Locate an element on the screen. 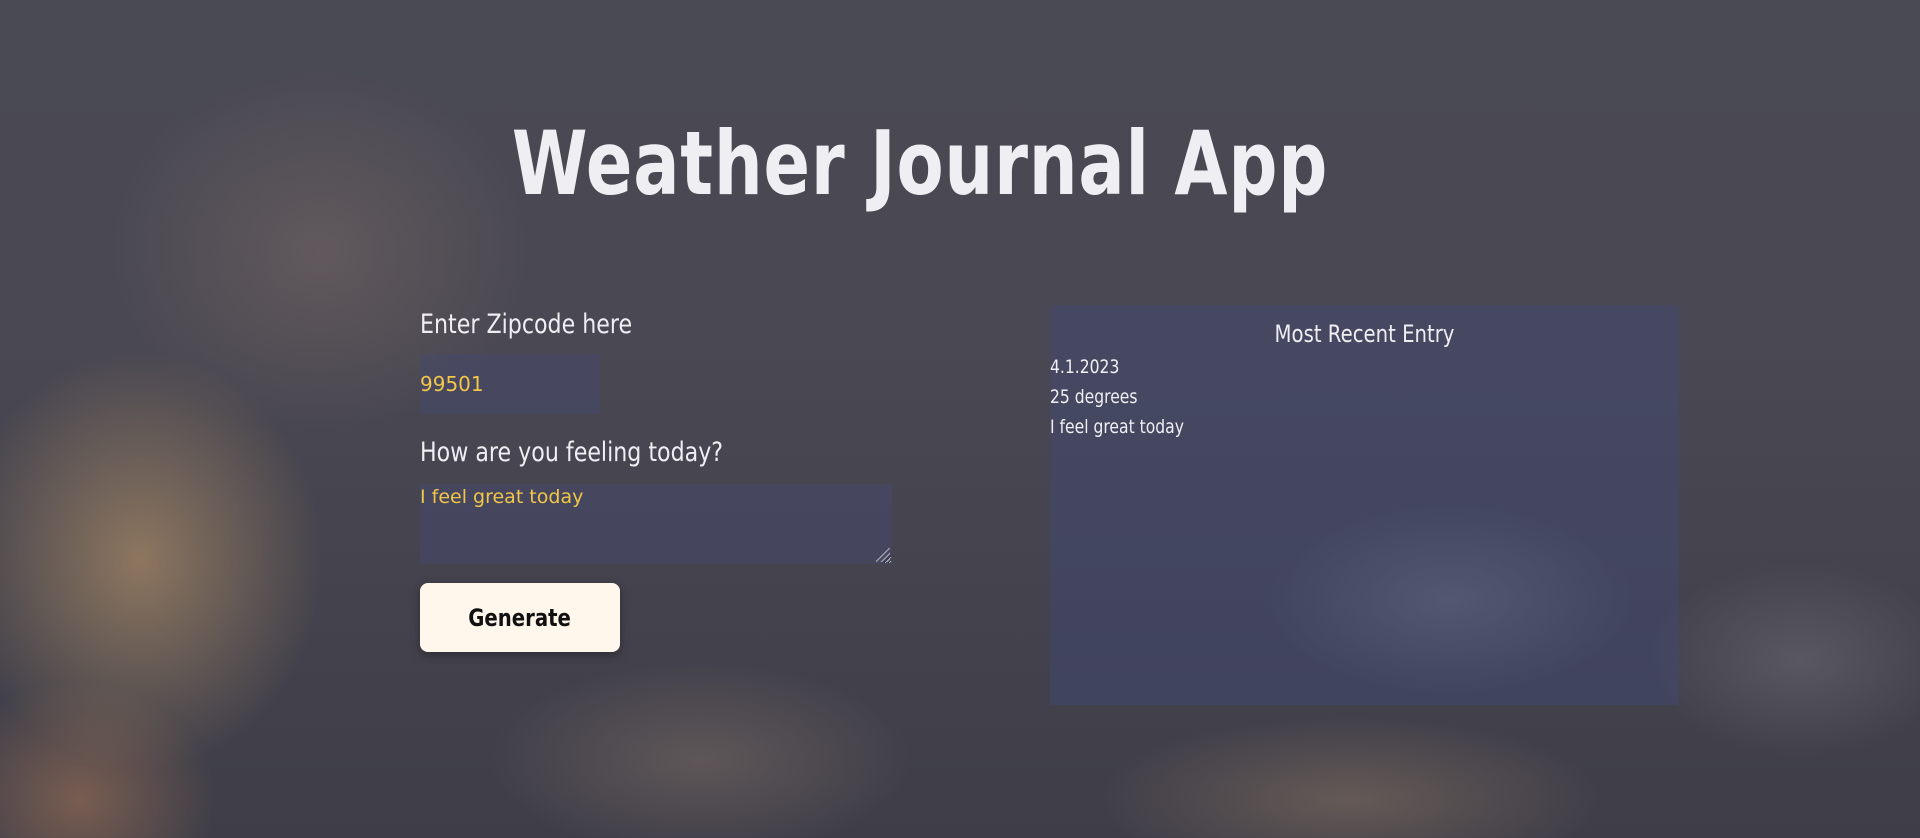 The width and height of the screenshot is (1920, 838). generate-button-label: Generate is located at coordinates (520, 617).